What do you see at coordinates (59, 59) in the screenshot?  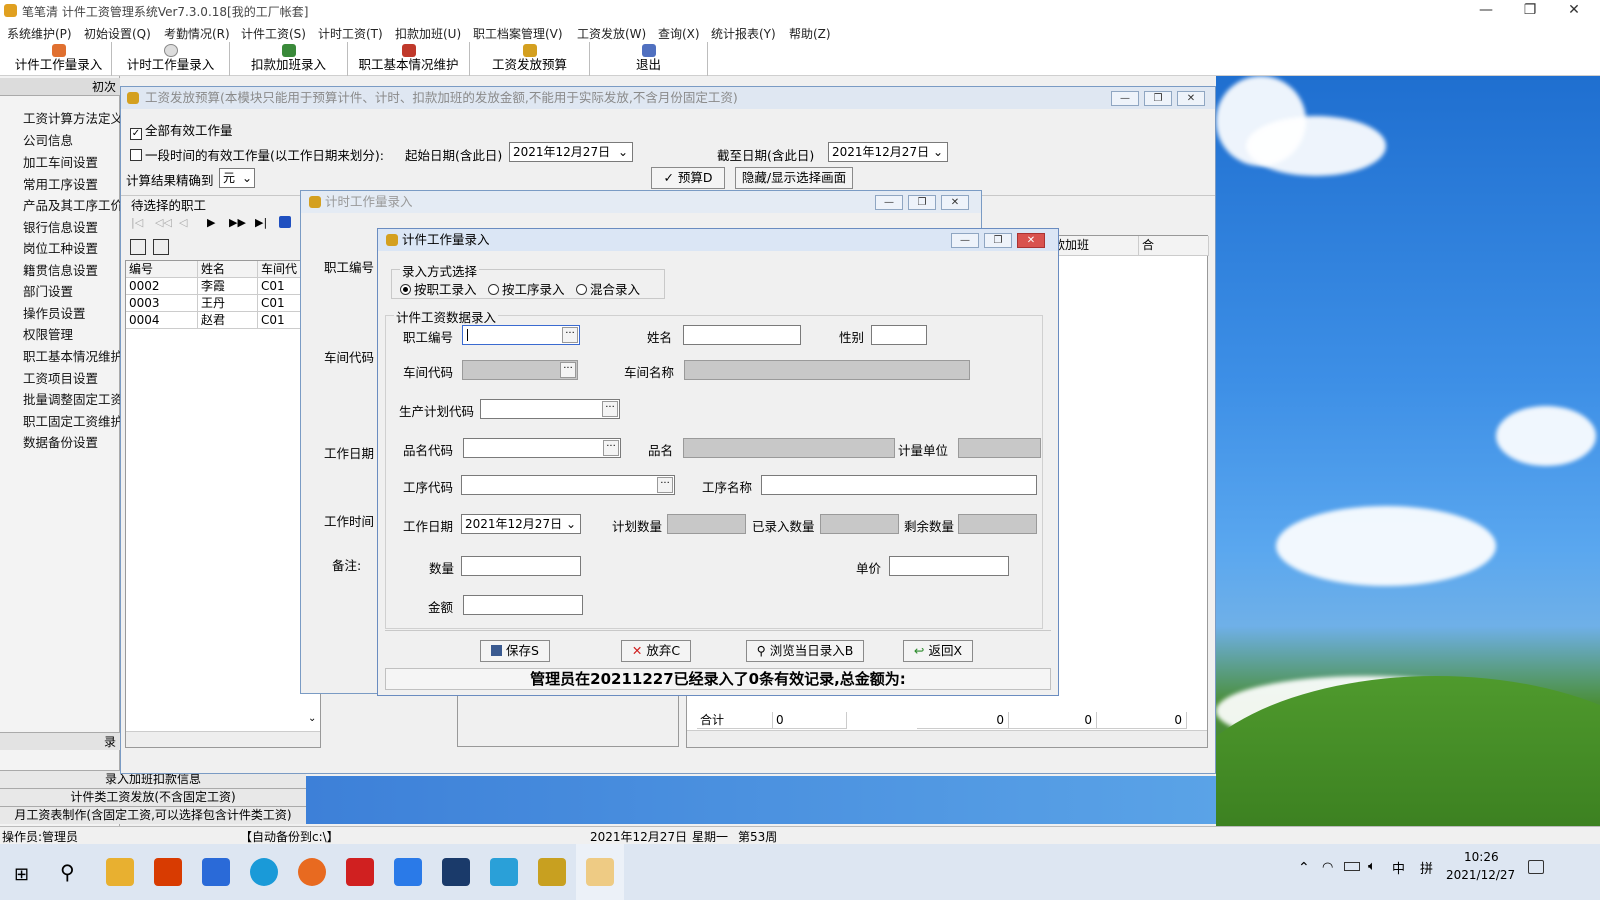 I see `piecework-entry-button: 计件工作量录入` at bounding box center [59, 59].